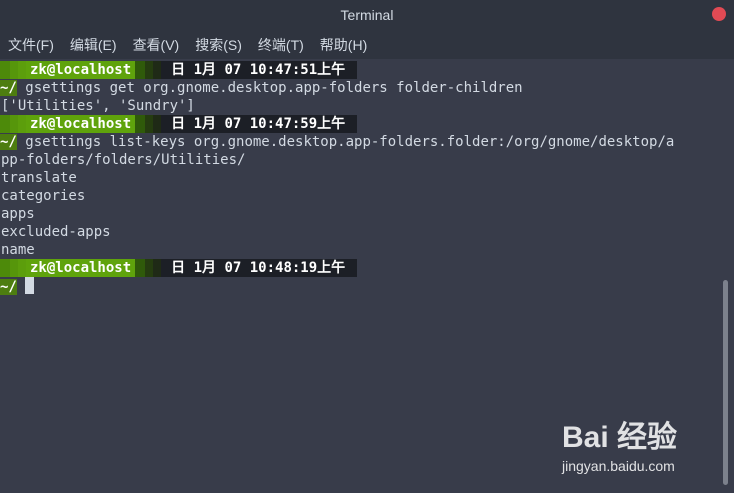 This screenshot has height=493, width=734. What do you see at coordinates (719, 14) in the screenshot?
I see `close-icon` at bounding box center [719, 14].